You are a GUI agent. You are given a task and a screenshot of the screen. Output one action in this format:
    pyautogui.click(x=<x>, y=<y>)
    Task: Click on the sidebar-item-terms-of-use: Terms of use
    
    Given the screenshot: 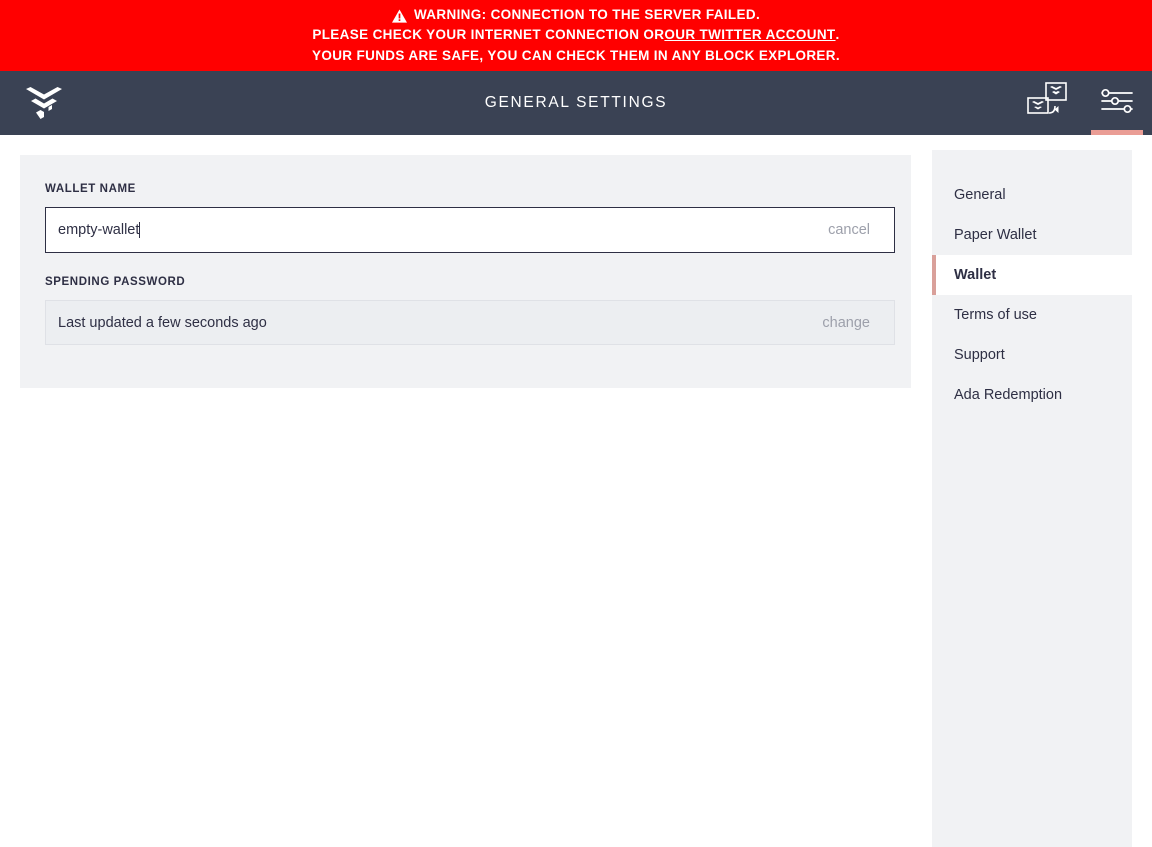 What is the action you would take?
    pyautogui.click(x=1032, y=315)
    